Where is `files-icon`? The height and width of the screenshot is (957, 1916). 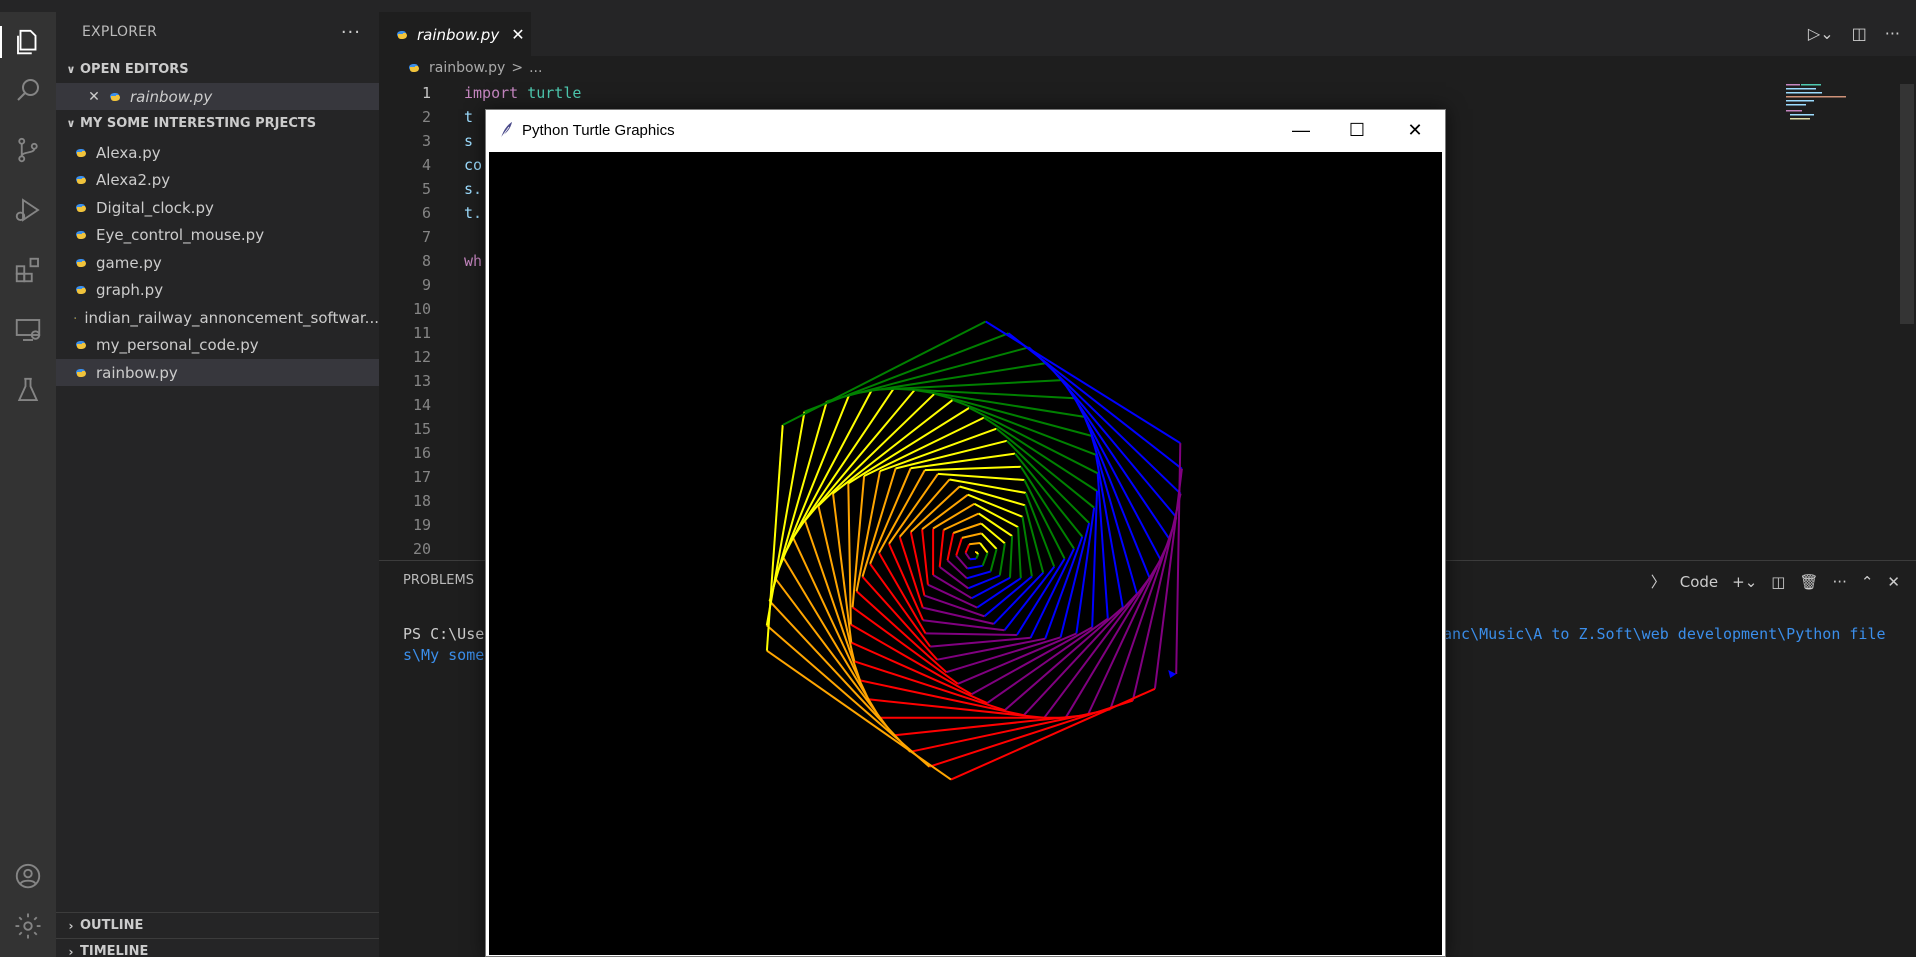
files-icon is located at coordinates (24, 42).